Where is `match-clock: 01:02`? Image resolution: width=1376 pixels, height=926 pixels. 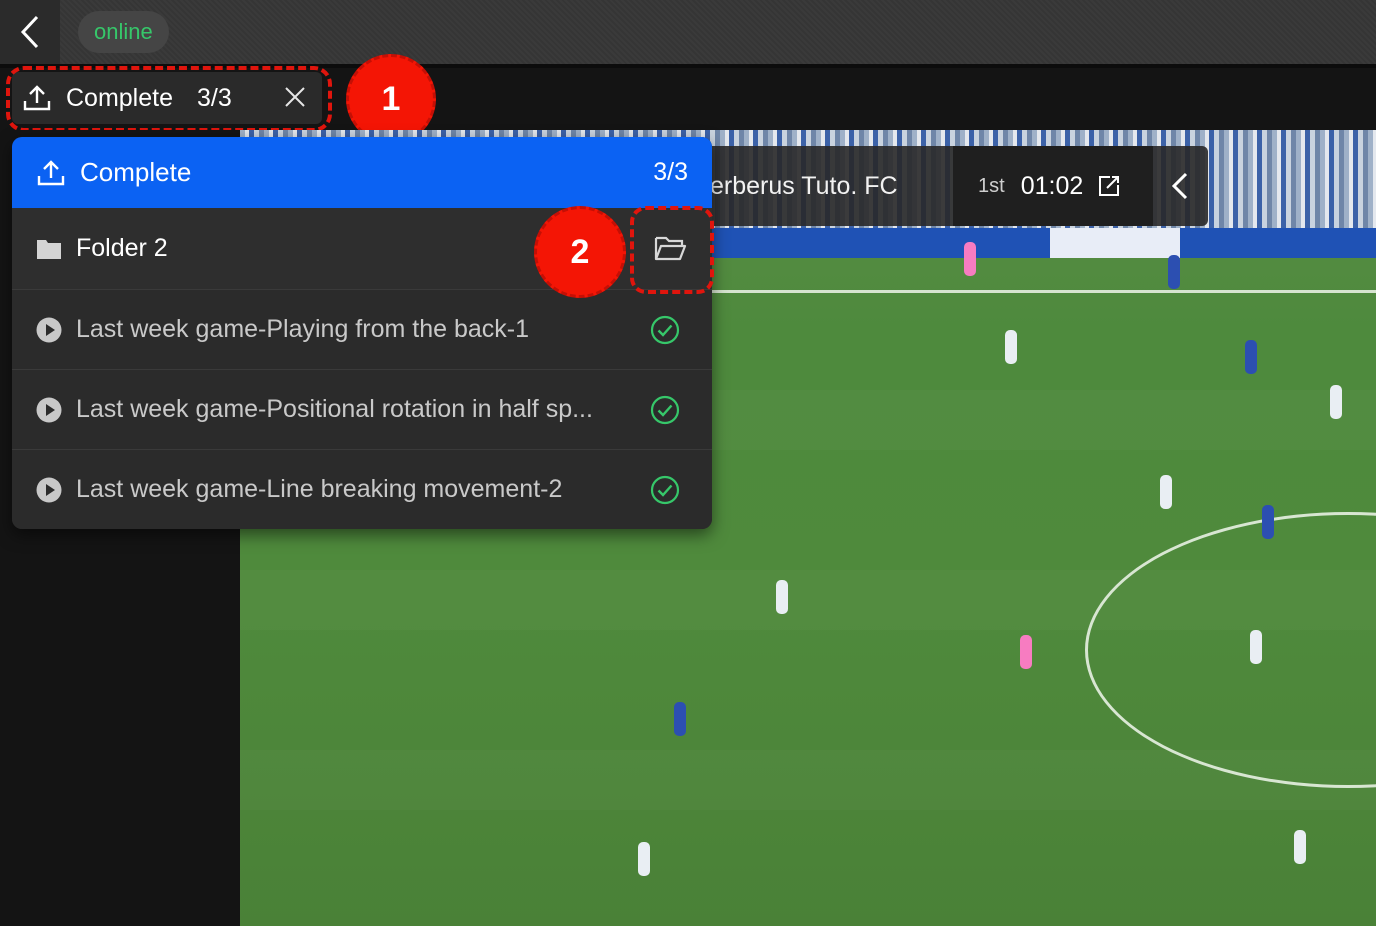
match-clock: 01:02 is located at coordinates (1052, 185).